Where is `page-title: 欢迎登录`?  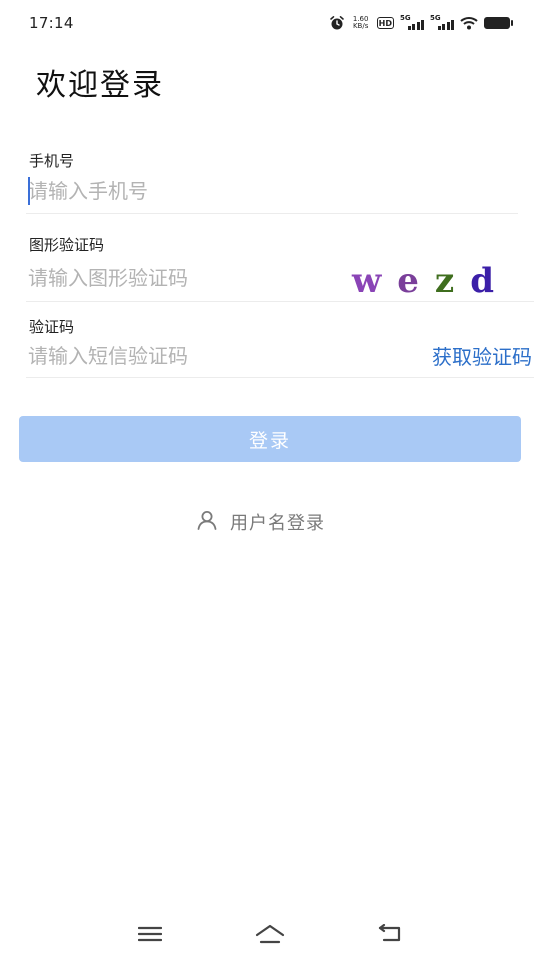
page-title: 欢迎登录 is located at coordinates (100, 85).